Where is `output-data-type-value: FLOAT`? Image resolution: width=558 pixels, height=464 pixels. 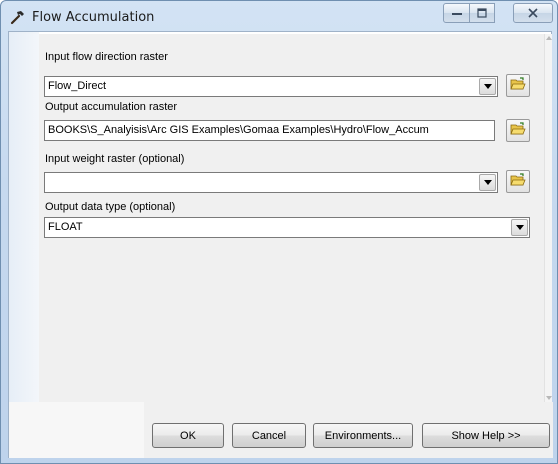
output-data-type-value: FLOAT is located at coordinates (65, 227).